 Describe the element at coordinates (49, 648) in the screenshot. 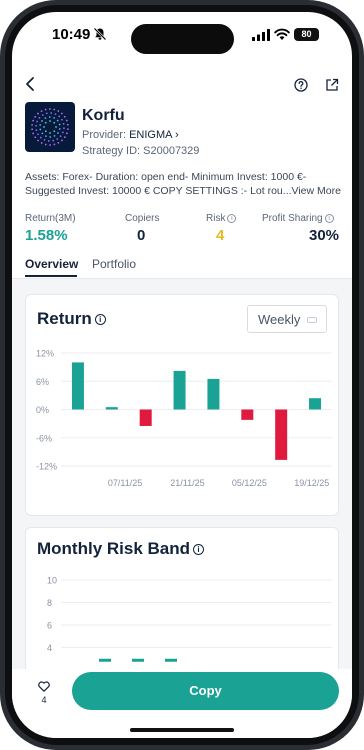

I see `y-tick-label: 4` at that location.